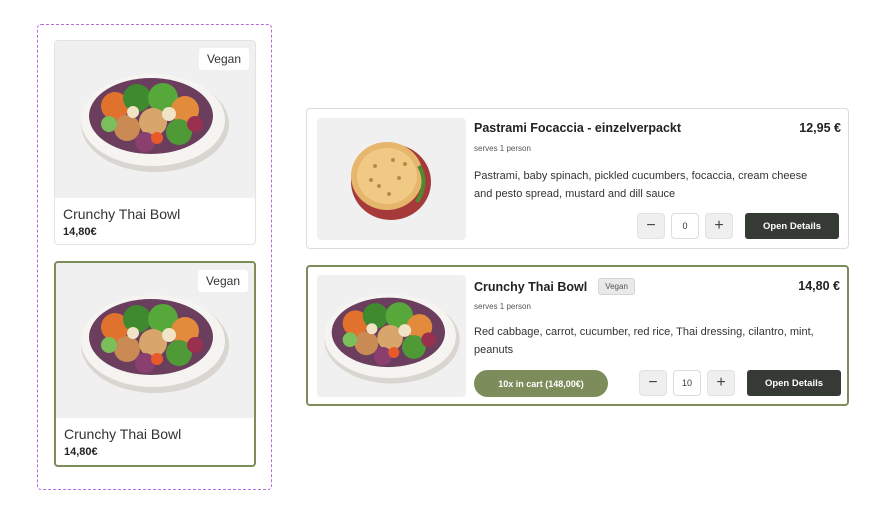  Describe the element at coordinates (531, 286) in the screenshot. I see `item-title-text: Crunchy Thai Bowl` at that location.